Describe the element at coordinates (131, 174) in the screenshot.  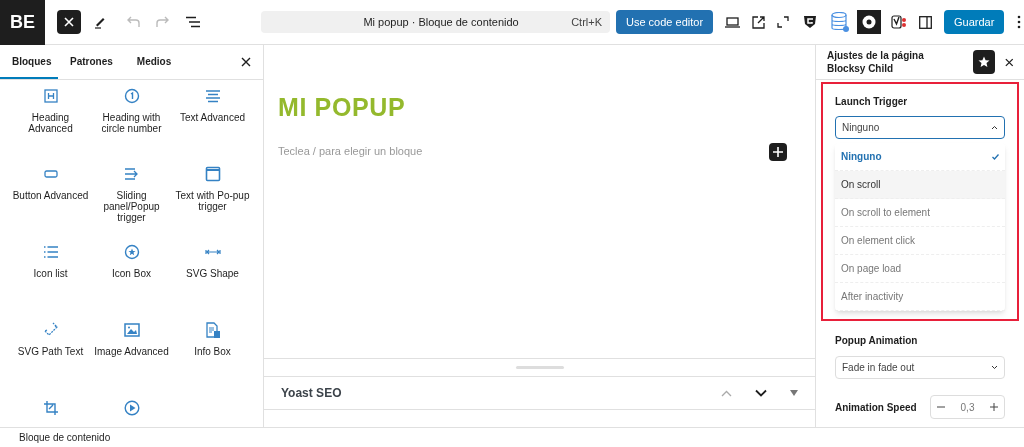
I see `arrow-lines-icon` at that location.